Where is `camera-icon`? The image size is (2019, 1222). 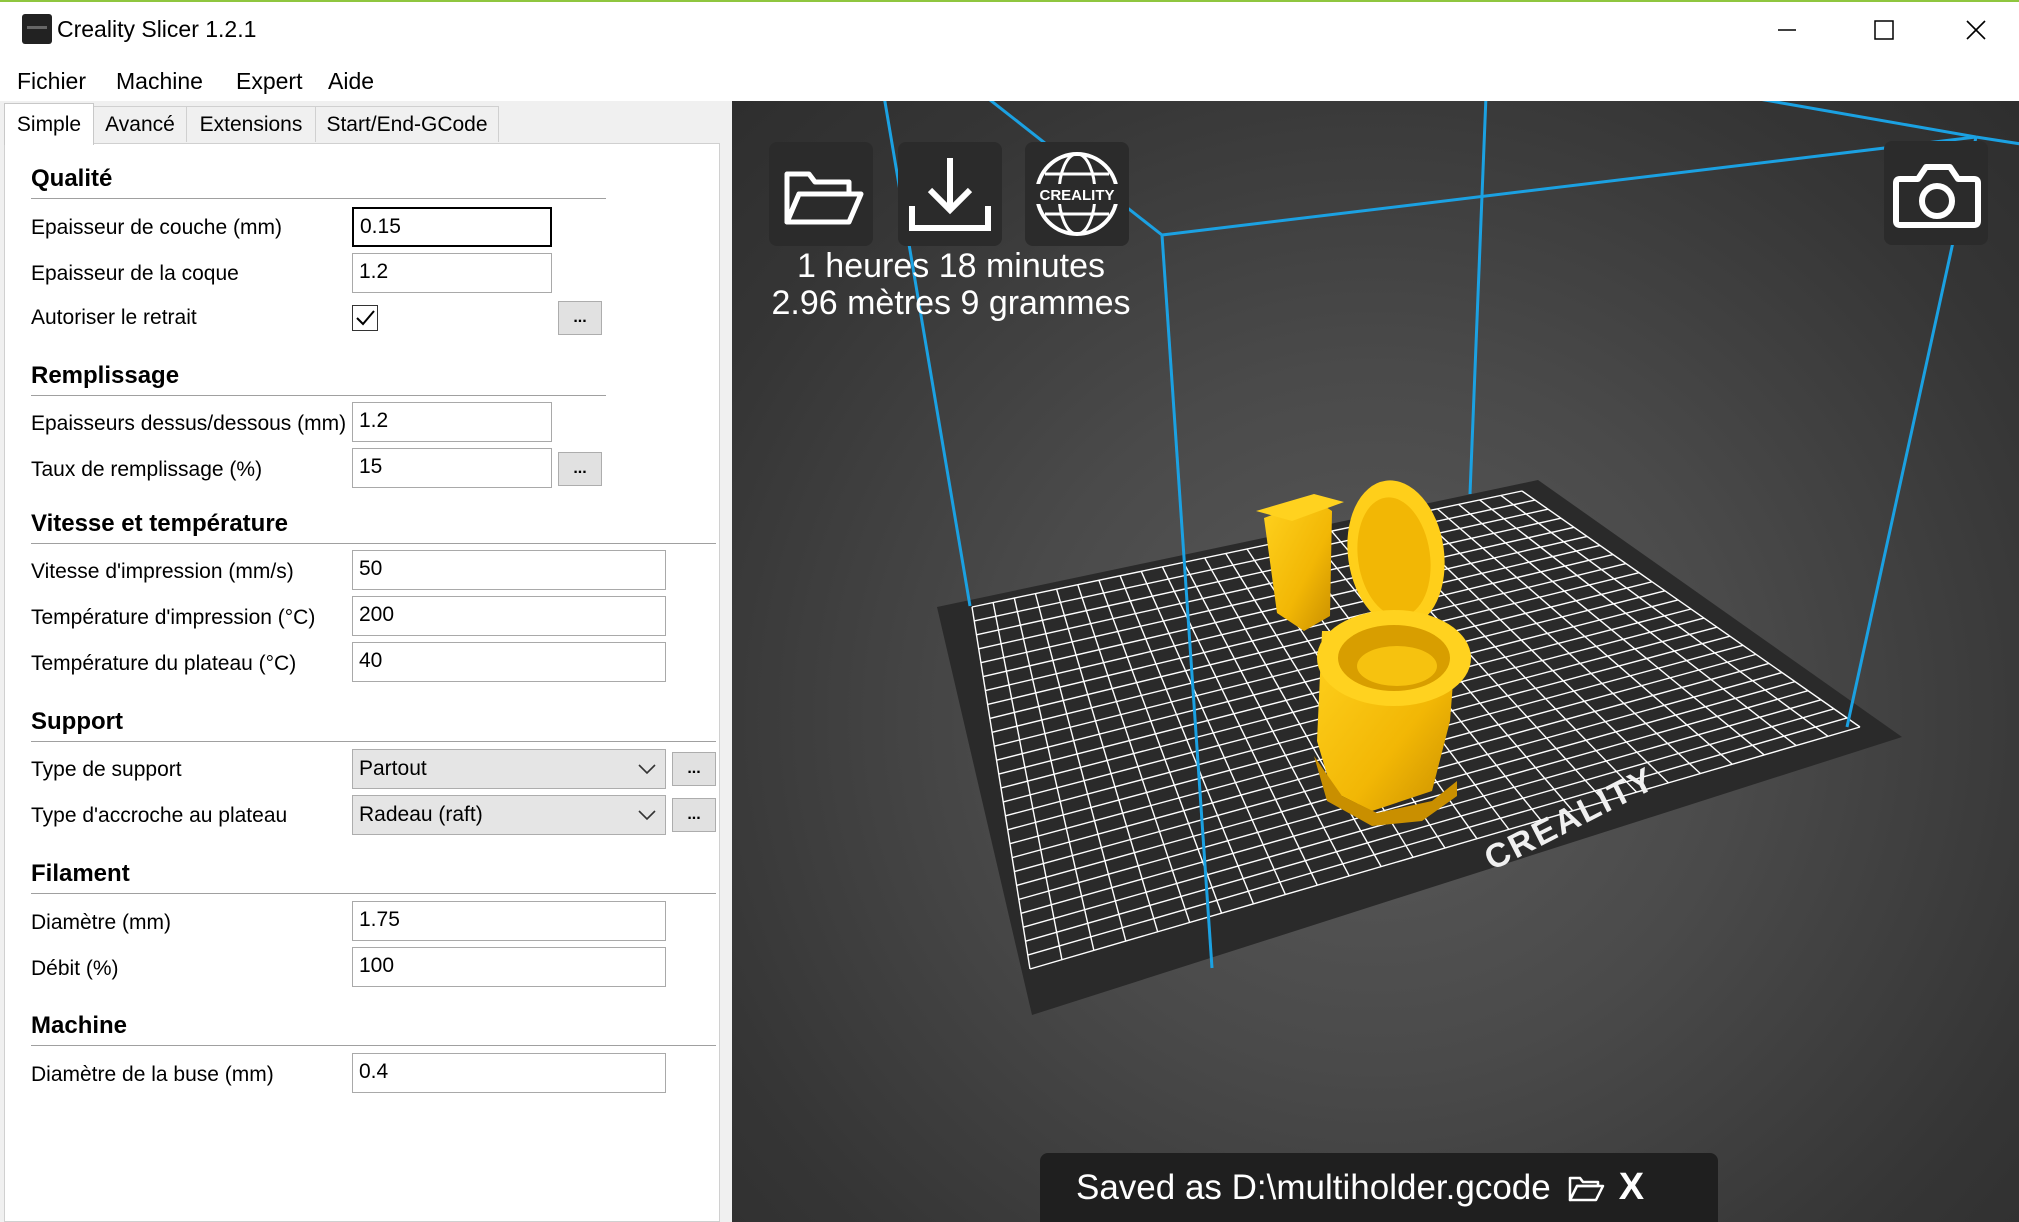
camera-icon is located at coordinates (1937, 196).